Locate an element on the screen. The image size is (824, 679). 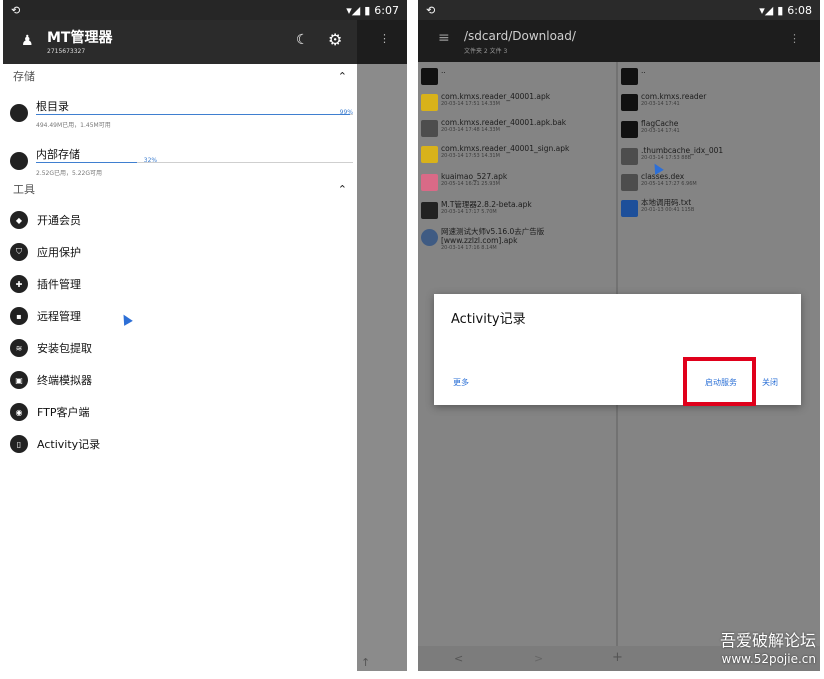
shield-icon: ⛉ is located at coordinates (19, 252).